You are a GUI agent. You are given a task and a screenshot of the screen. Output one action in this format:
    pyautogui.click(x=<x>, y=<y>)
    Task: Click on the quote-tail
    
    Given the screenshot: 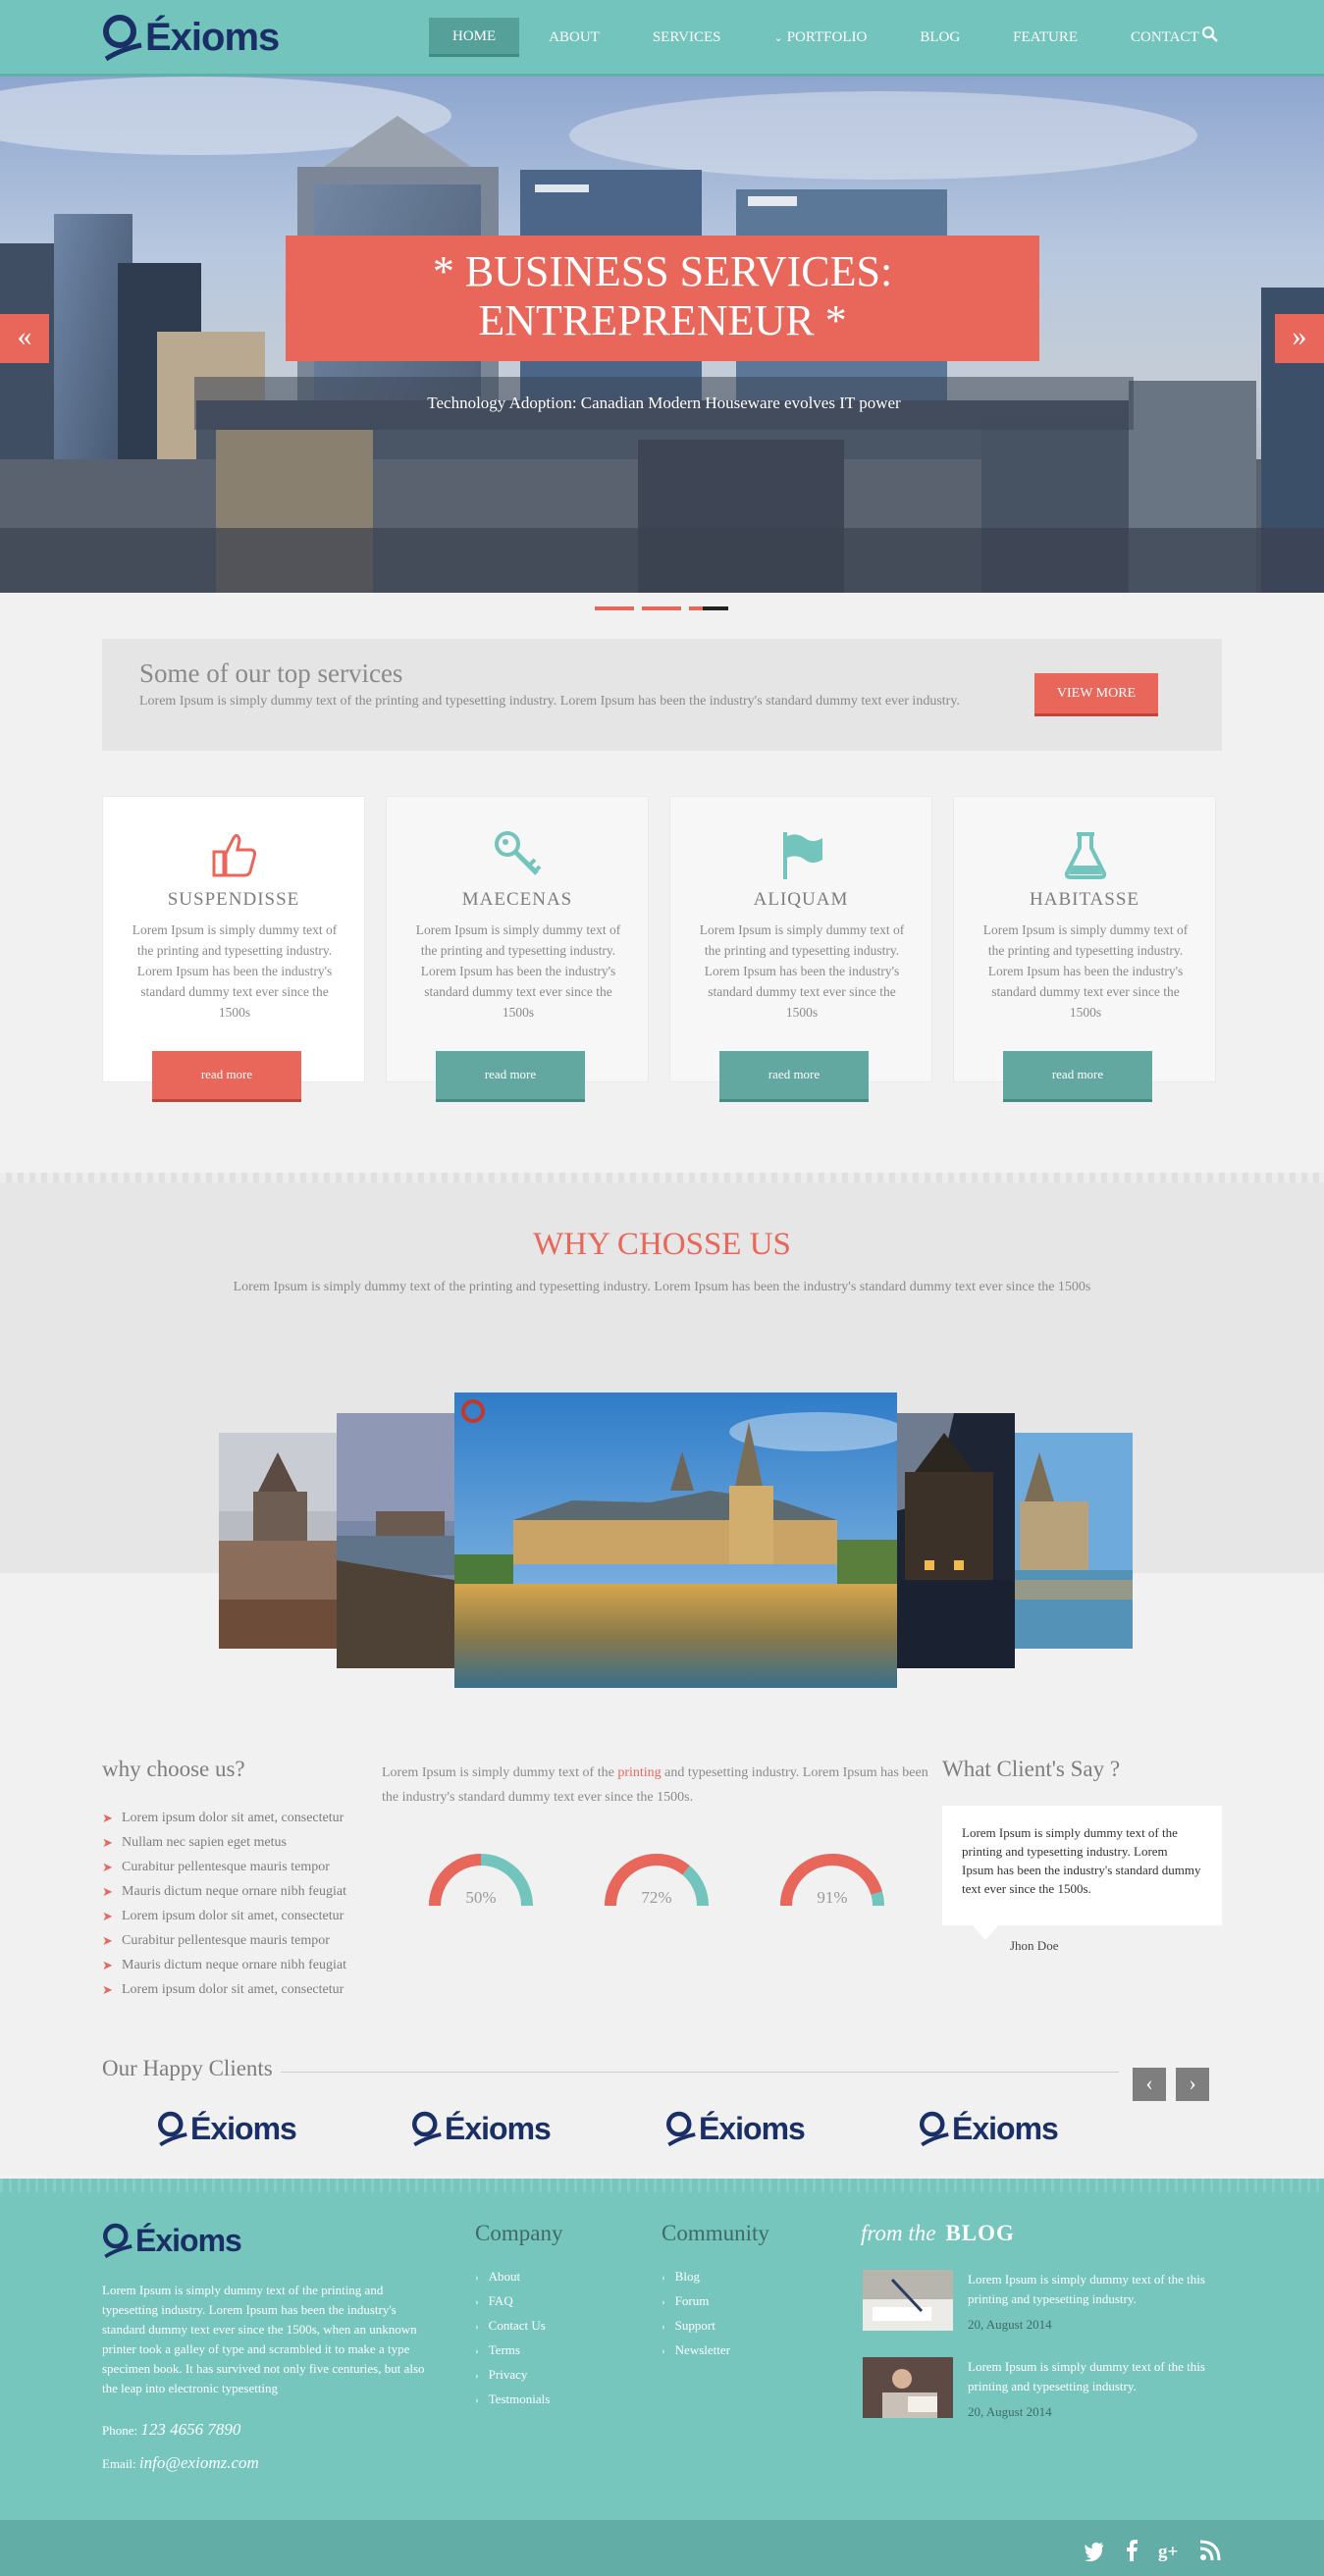 What is the action you would take?
    pyautogui.click(x=986, y=1932)
    